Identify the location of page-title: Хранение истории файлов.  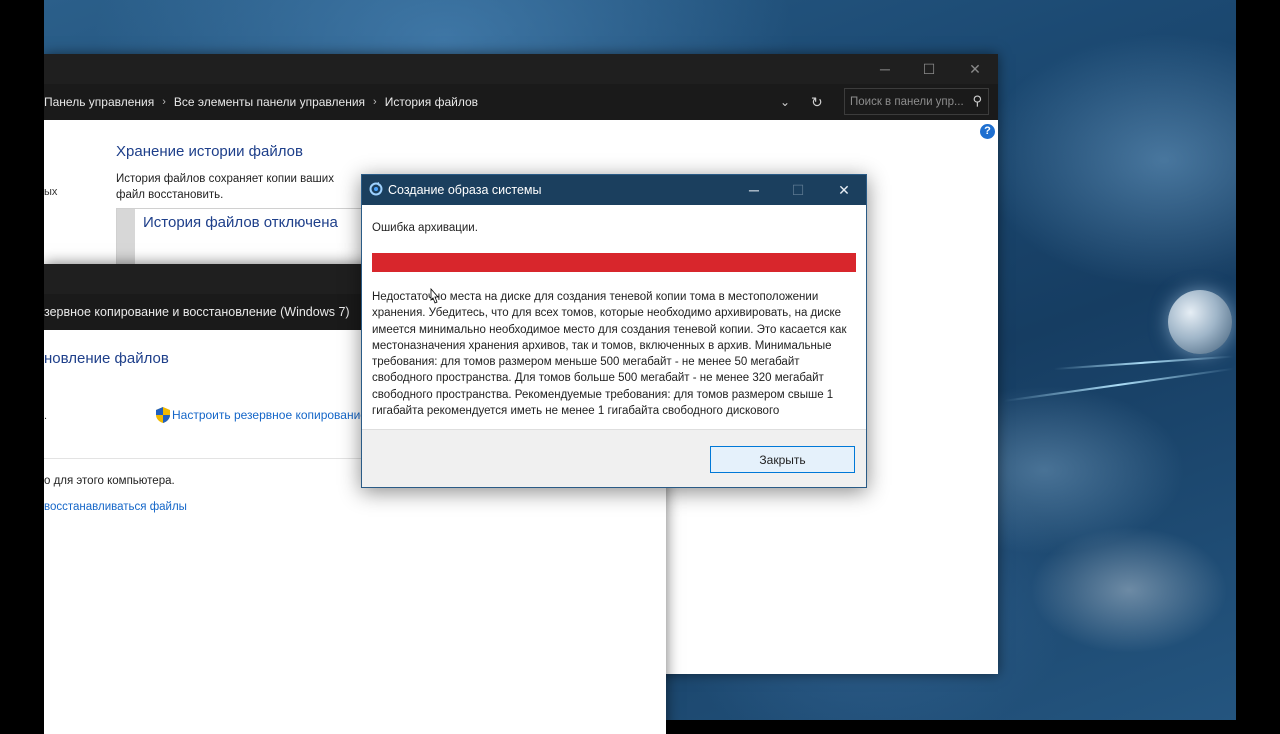
(209, 151).